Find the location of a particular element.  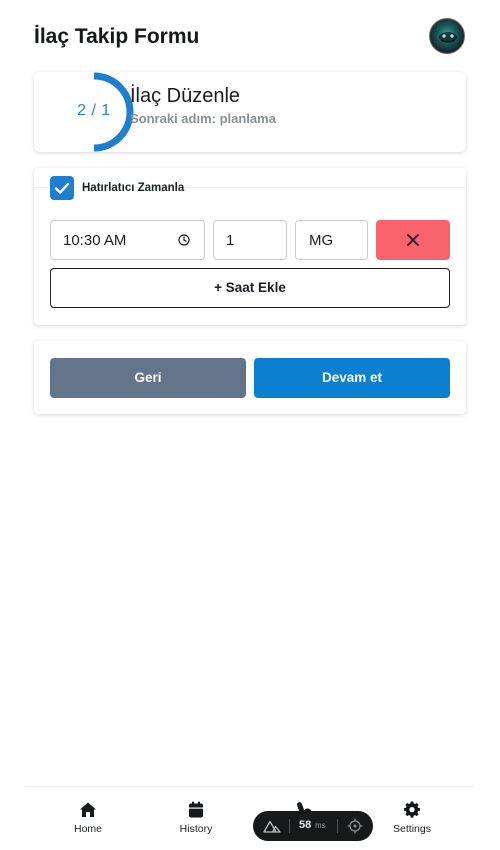

home-icon is located at coordinates (88, 809).